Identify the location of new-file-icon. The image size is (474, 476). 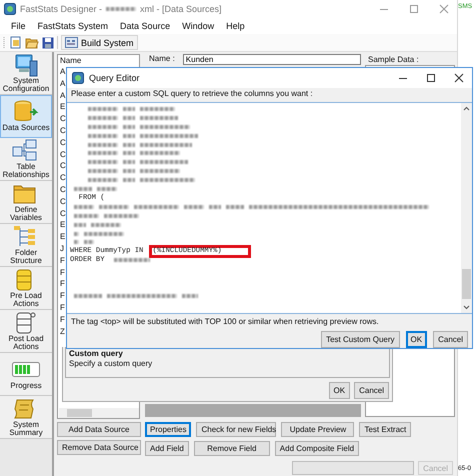
(15, 42).